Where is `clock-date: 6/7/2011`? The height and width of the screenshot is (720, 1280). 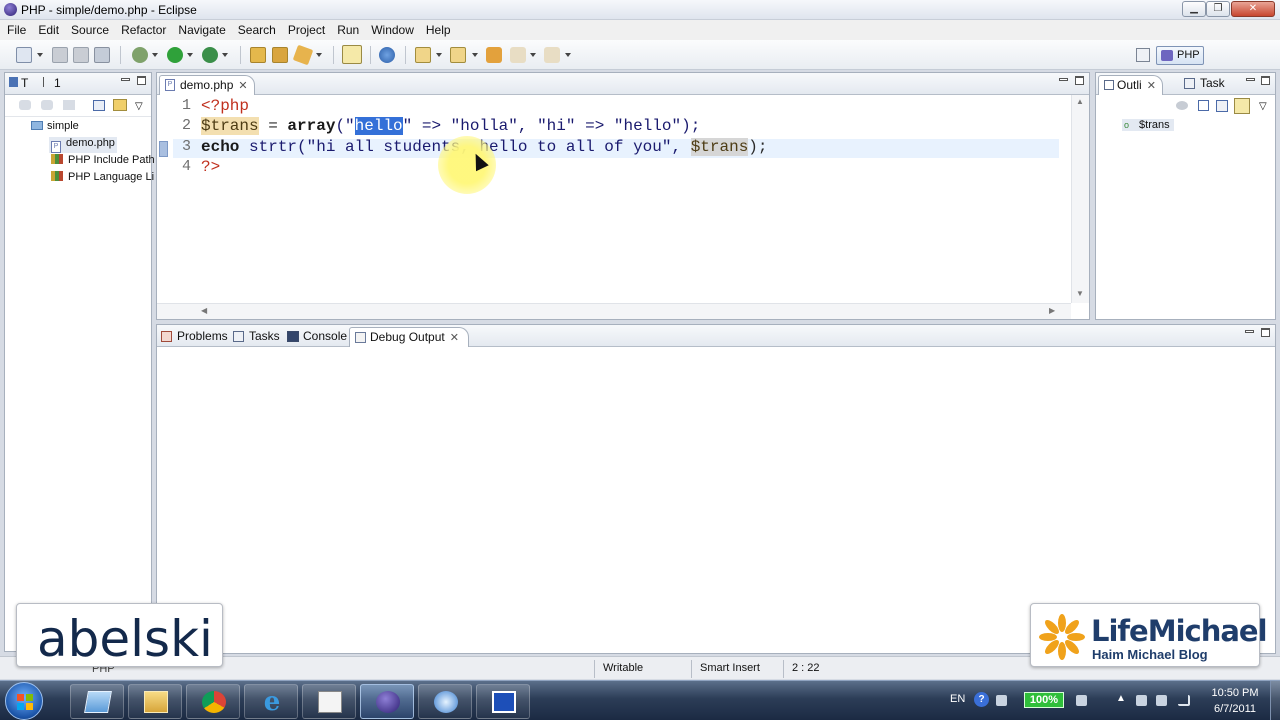
clock-date: 6/7/2011 is located at coordinates (1235, 709).